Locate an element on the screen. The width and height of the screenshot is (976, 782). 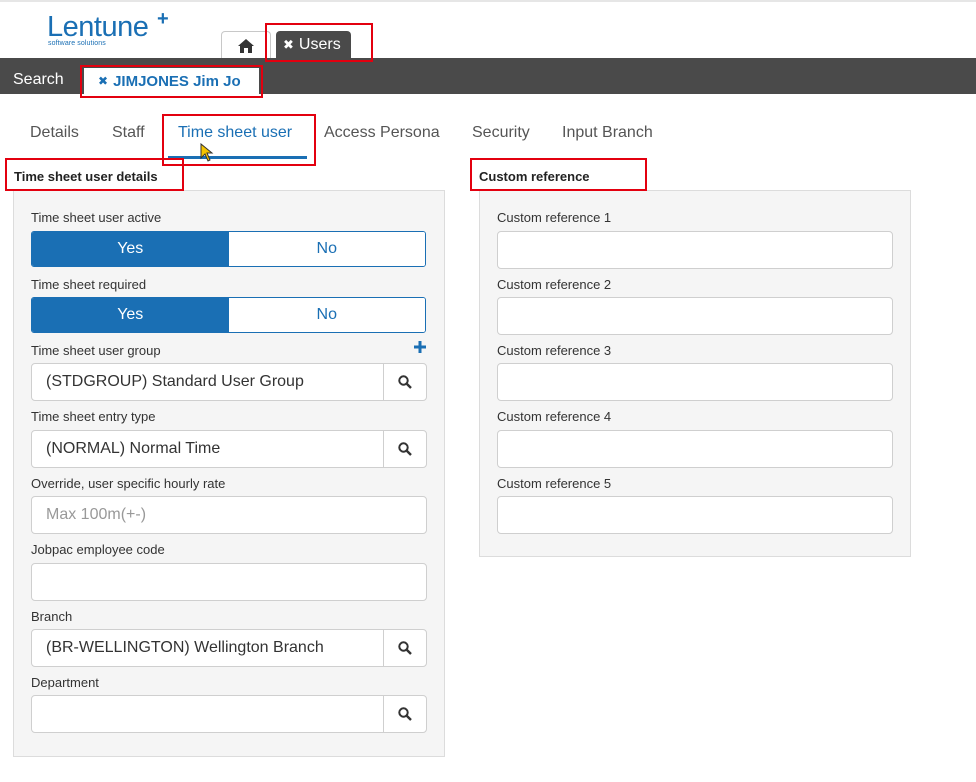
custom-reference-2-label: Custom reference 2 is located at coordinates (554, 284).